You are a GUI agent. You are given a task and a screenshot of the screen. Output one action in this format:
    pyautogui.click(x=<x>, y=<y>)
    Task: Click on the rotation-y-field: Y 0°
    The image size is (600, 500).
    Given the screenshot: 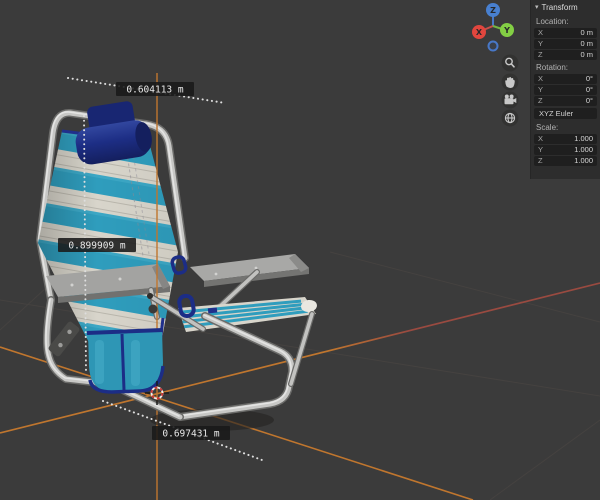 What is the action you would take?
    pyautogui.click(x=565, y=90)
    